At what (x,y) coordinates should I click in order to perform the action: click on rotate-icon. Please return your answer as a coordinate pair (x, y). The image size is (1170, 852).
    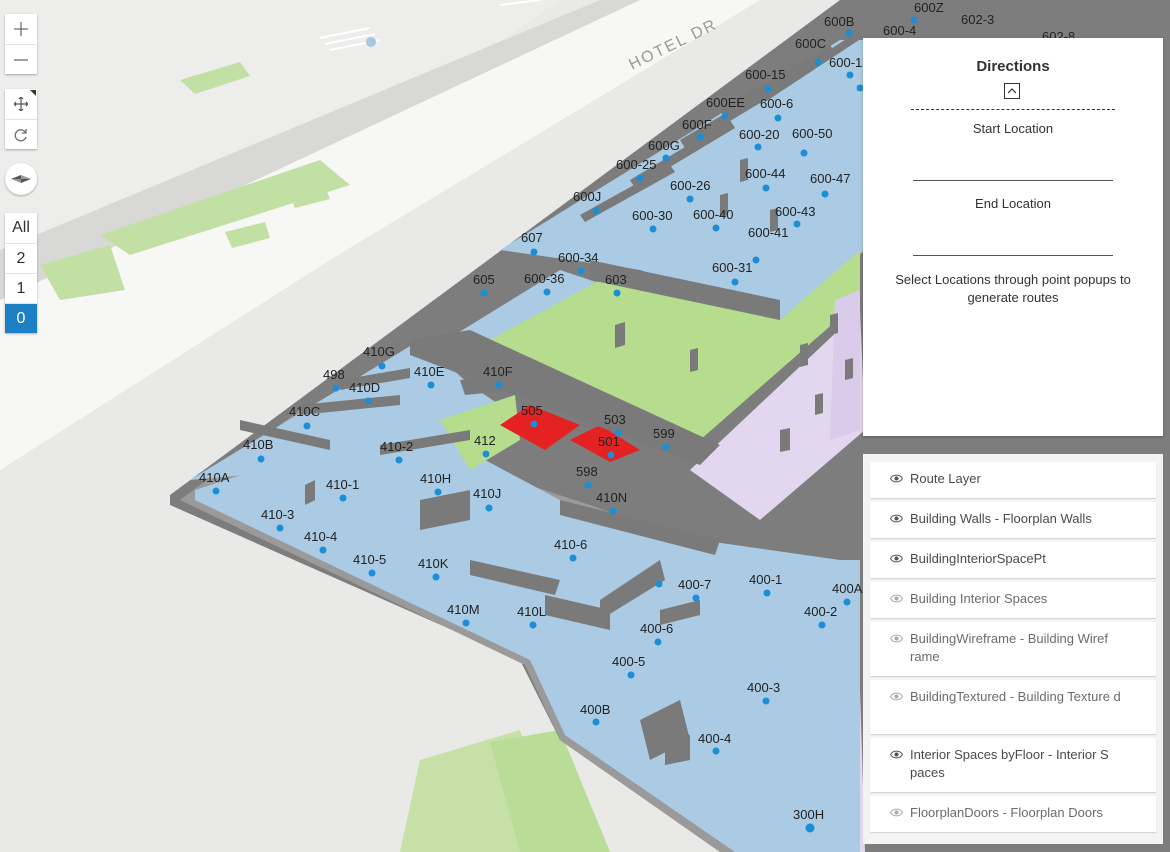
    Looking at the image, I should click on (20, 134).